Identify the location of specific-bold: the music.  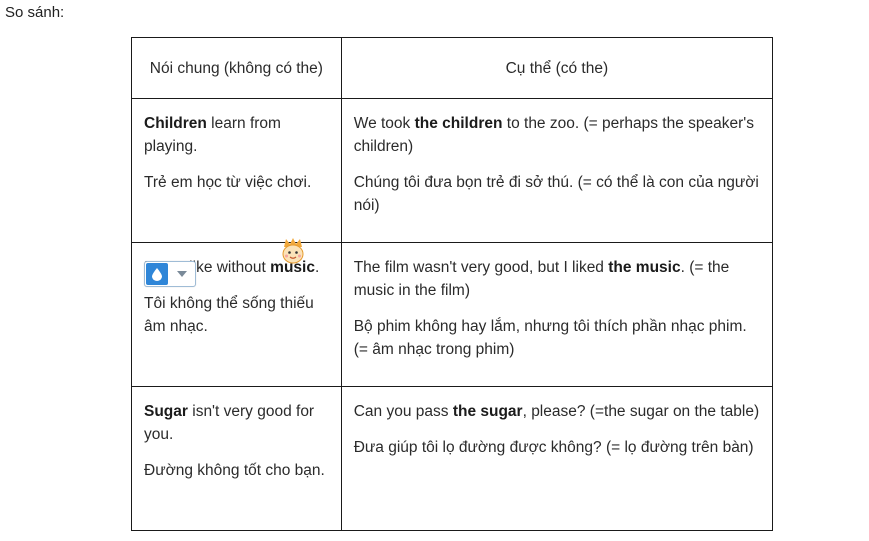
(644, 267).